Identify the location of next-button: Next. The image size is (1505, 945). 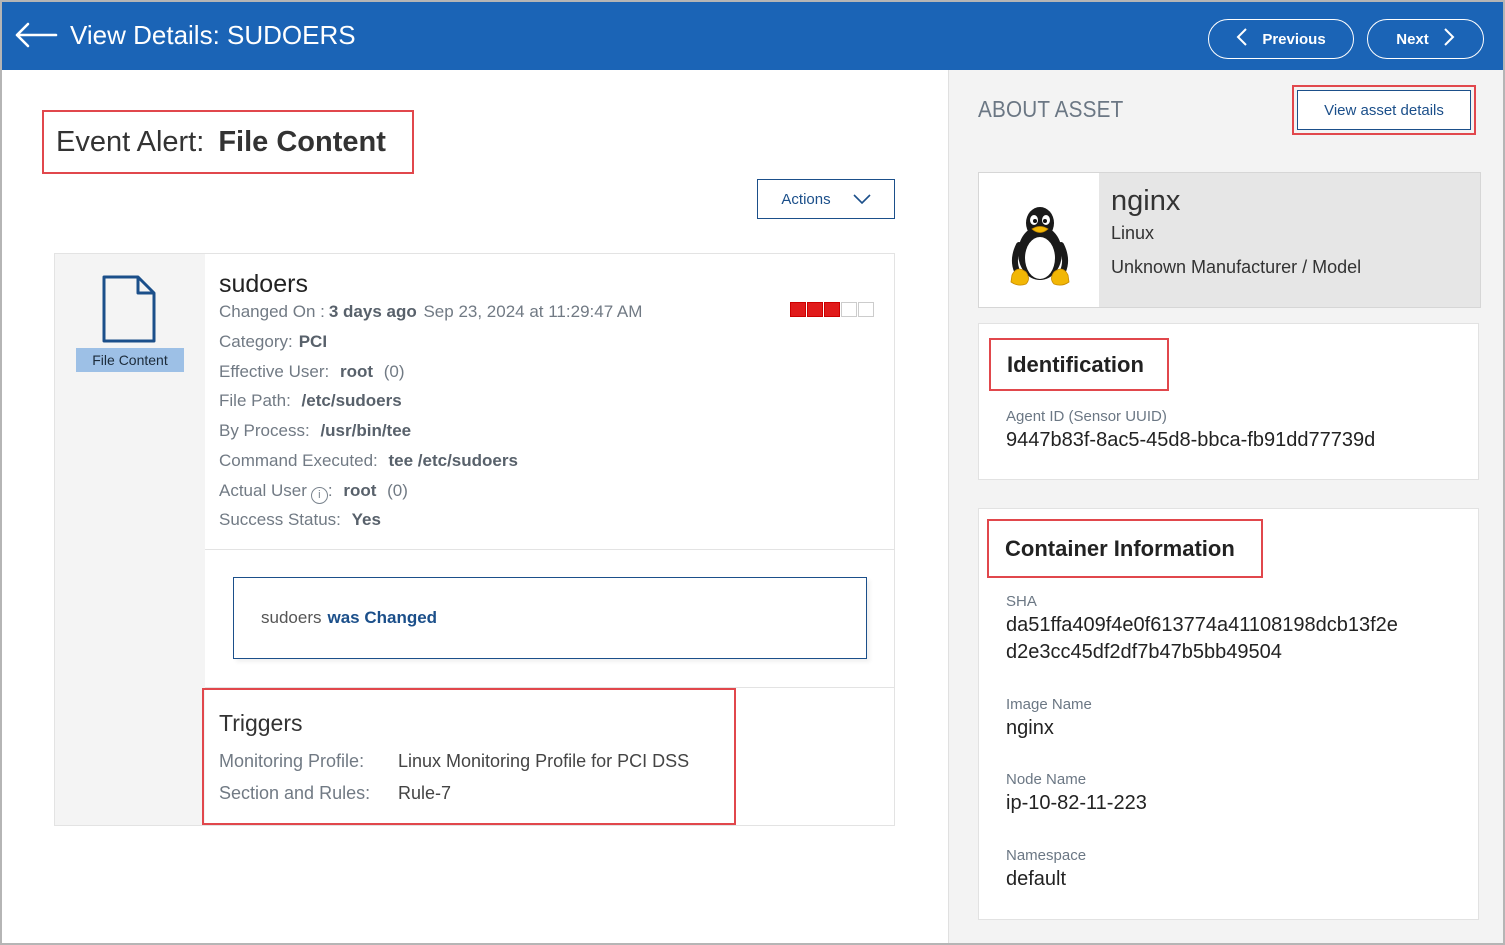
(1425, 39).